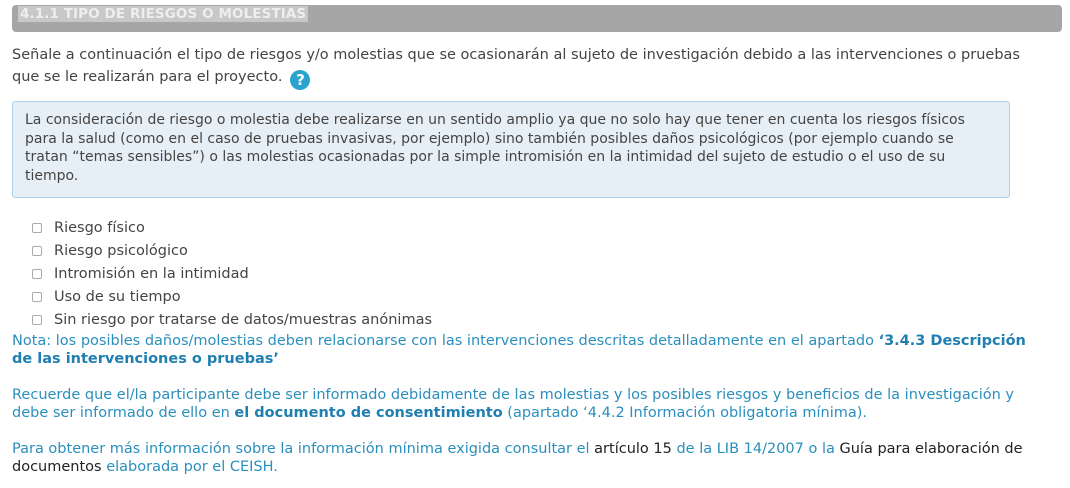 This screenshot has width=1070, height=488. Describe the element at coordinates (99, 227) in the screenshot. I see `option-label: Riesgo físico` at that location.